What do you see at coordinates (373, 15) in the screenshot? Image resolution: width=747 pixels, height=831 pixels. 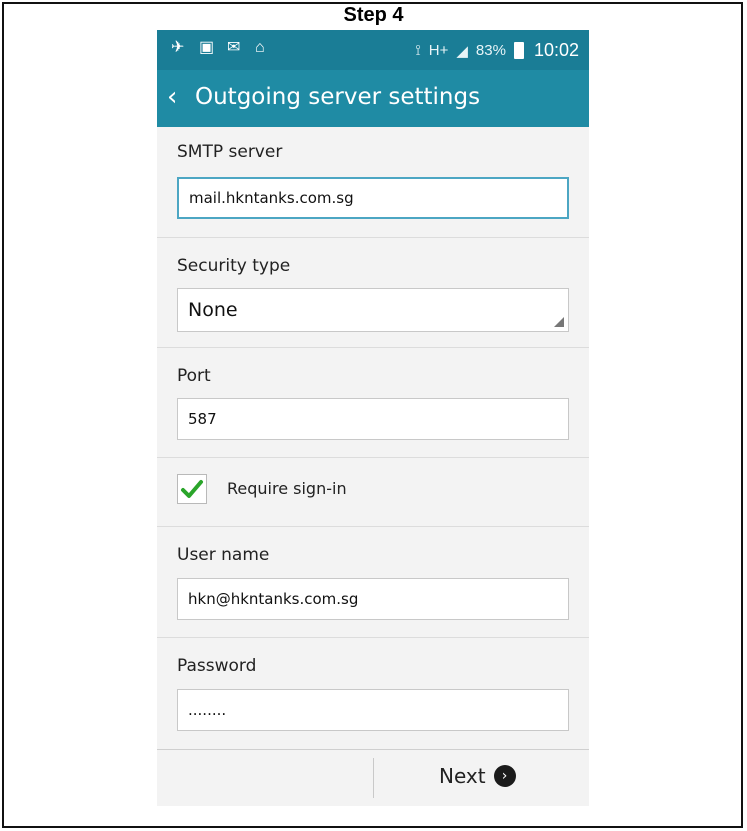 I see `step-title: Step 4` at bounding box center [373, 15].